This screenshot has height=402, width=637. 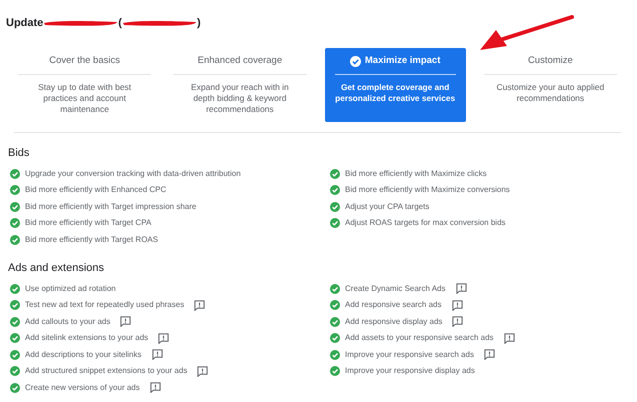 I want to click on section-heading: Ads and extensions, so click(x=56, y=268).